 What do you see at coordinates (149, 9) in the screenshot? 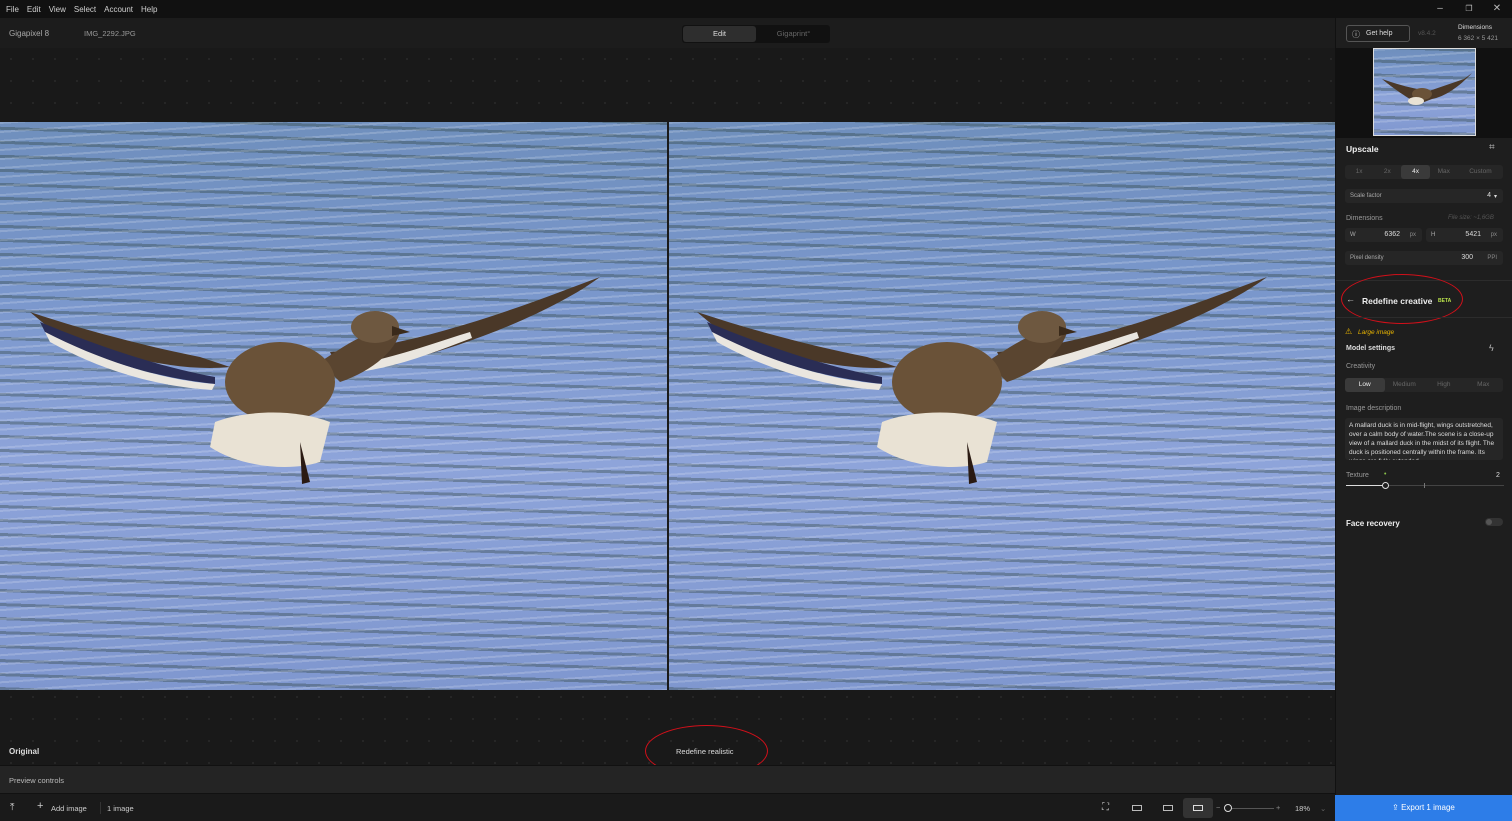
I see `menu-help: Help` at bounding box center [149, 9].